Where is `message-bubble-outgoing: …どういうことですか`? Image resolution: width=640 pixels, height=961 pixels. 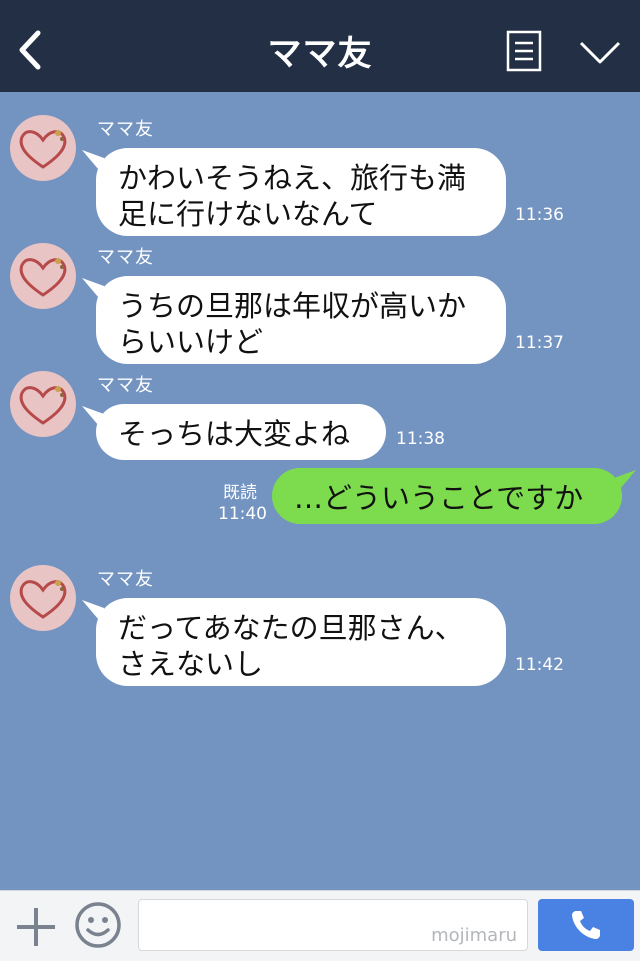
message-bubble-outgoing: …どういうことですか is located at coordinates (447, 496).